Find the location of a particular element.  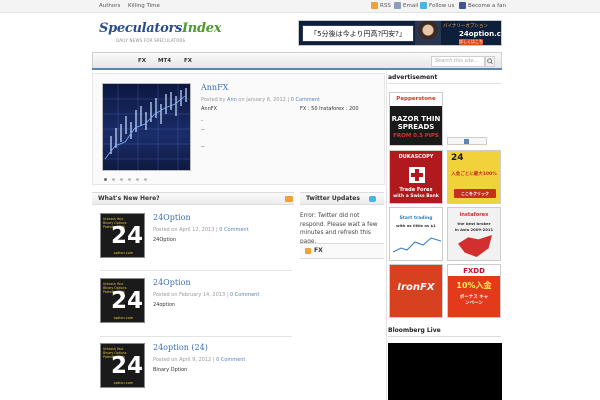

divider is located at coordinates (196, 270).